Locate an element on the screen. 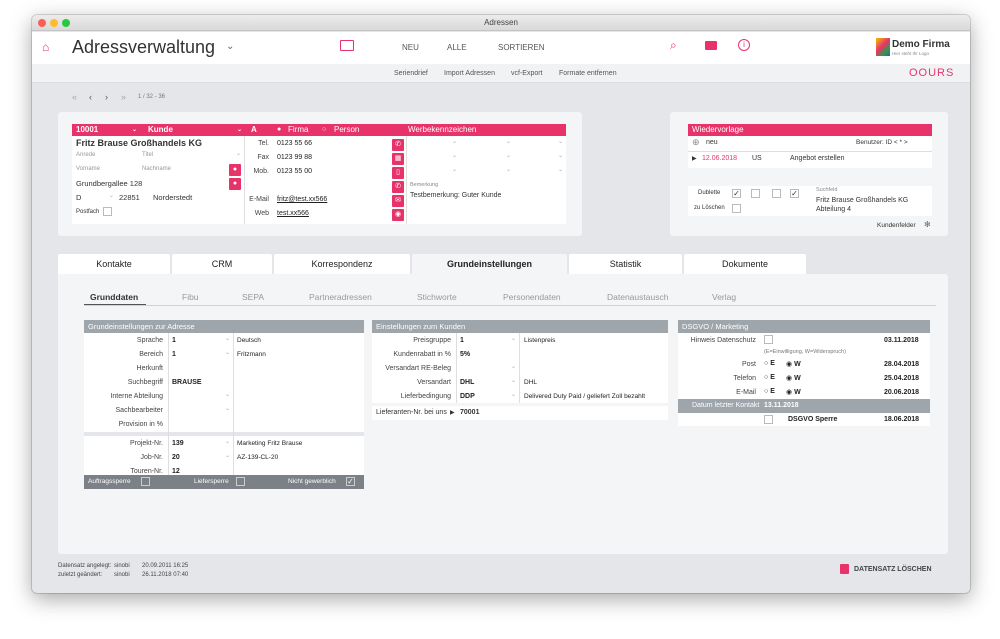 The image size is (1000, 639). zoom-window-button is located at coordinates (66, 23).